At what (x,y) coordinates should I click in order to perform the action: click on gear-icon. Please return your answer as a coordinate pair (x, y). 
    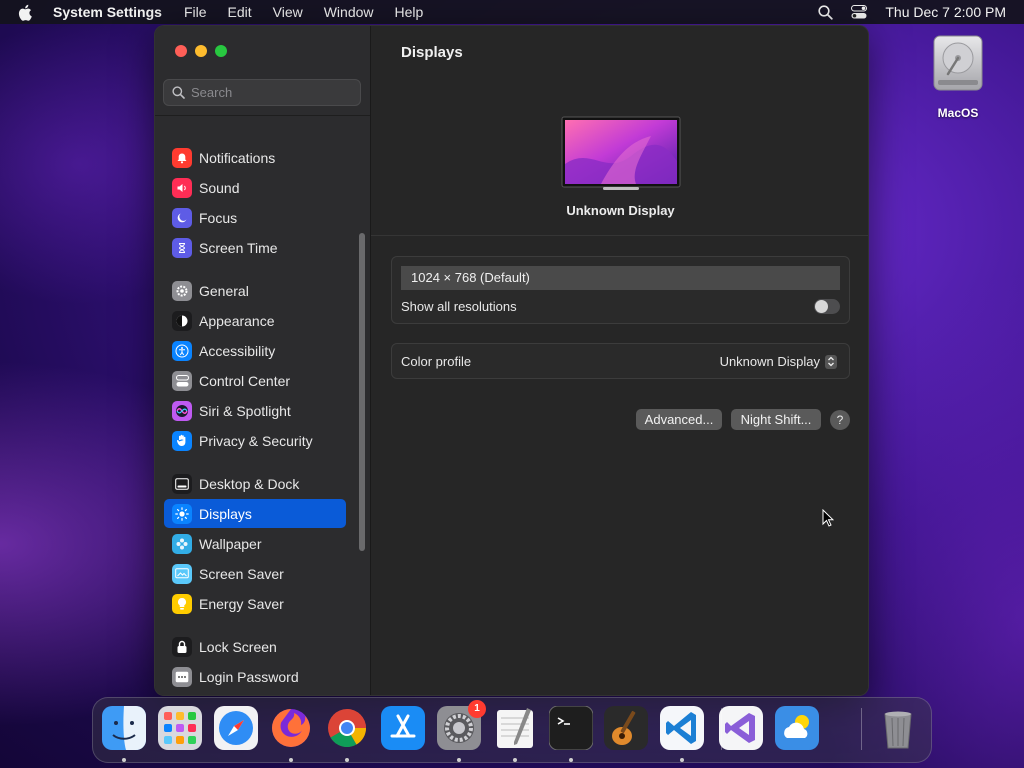
    Looking at the image, I should click on (182, 290).